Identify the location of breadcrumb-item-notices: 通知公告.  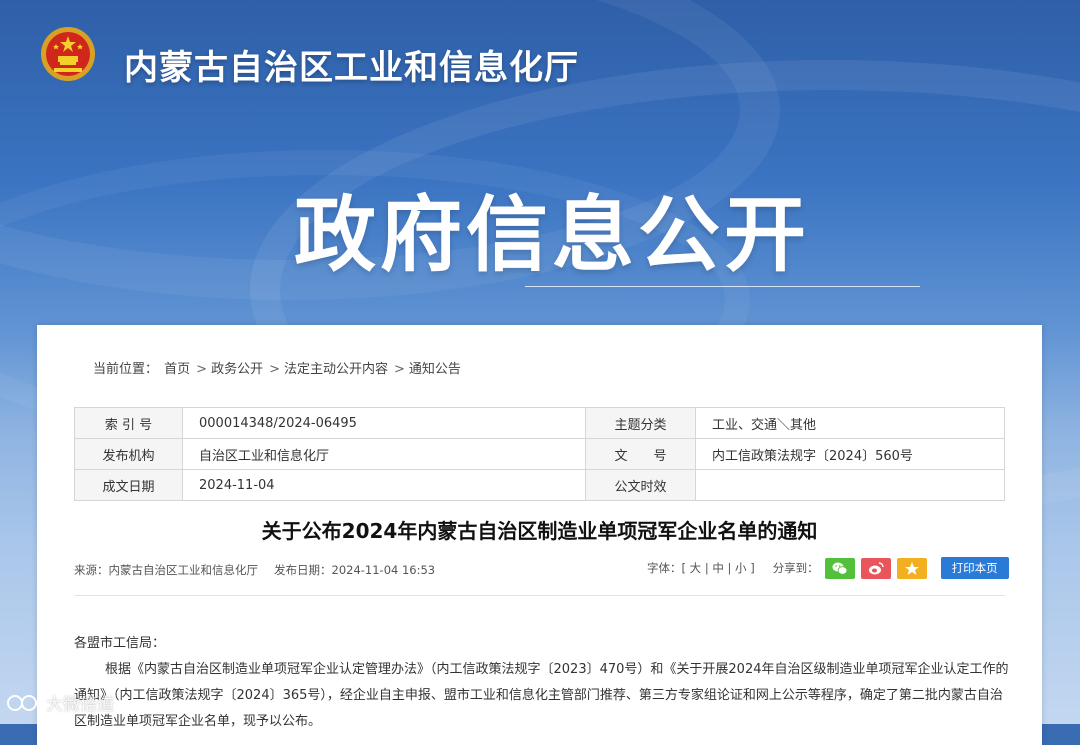
(435, 369).